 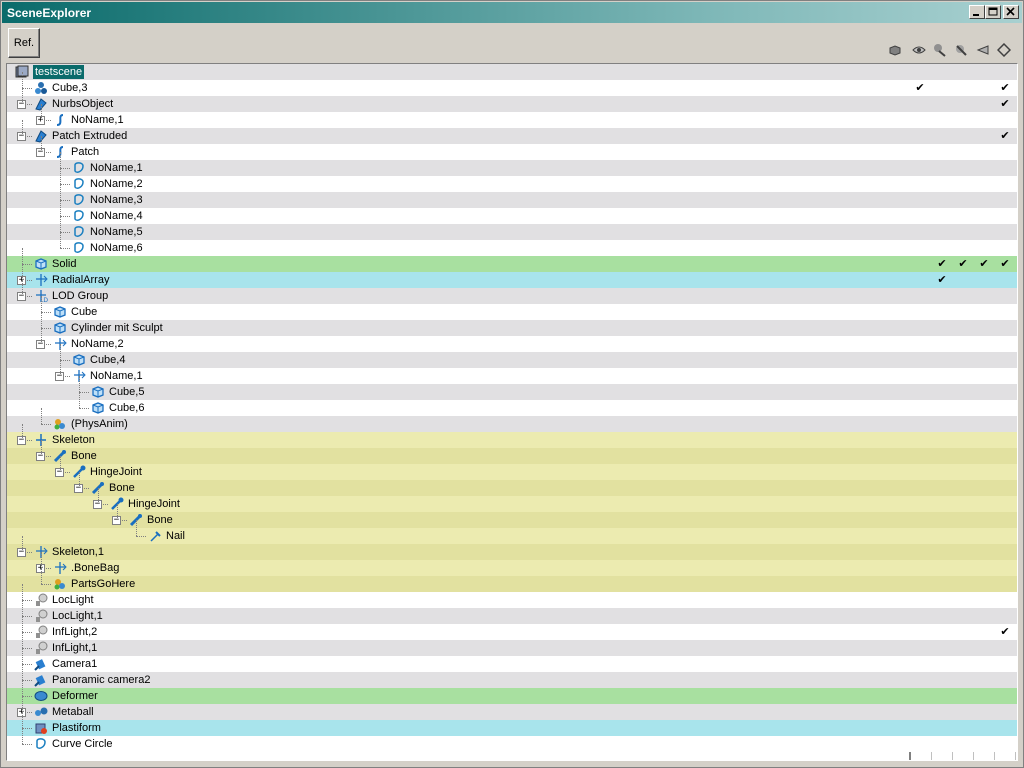 What do you see at coordinates (85, 152) in the screenshot?
I see `tree-item-label: Patch` at bounding box center [85, 152].